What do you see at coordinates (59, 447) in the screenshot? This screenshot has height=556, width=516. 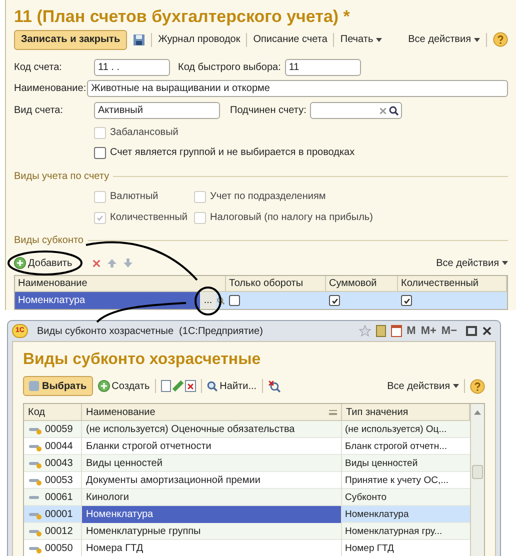 I see `table-cell-text: 00044` at bounding box center [59, 447].